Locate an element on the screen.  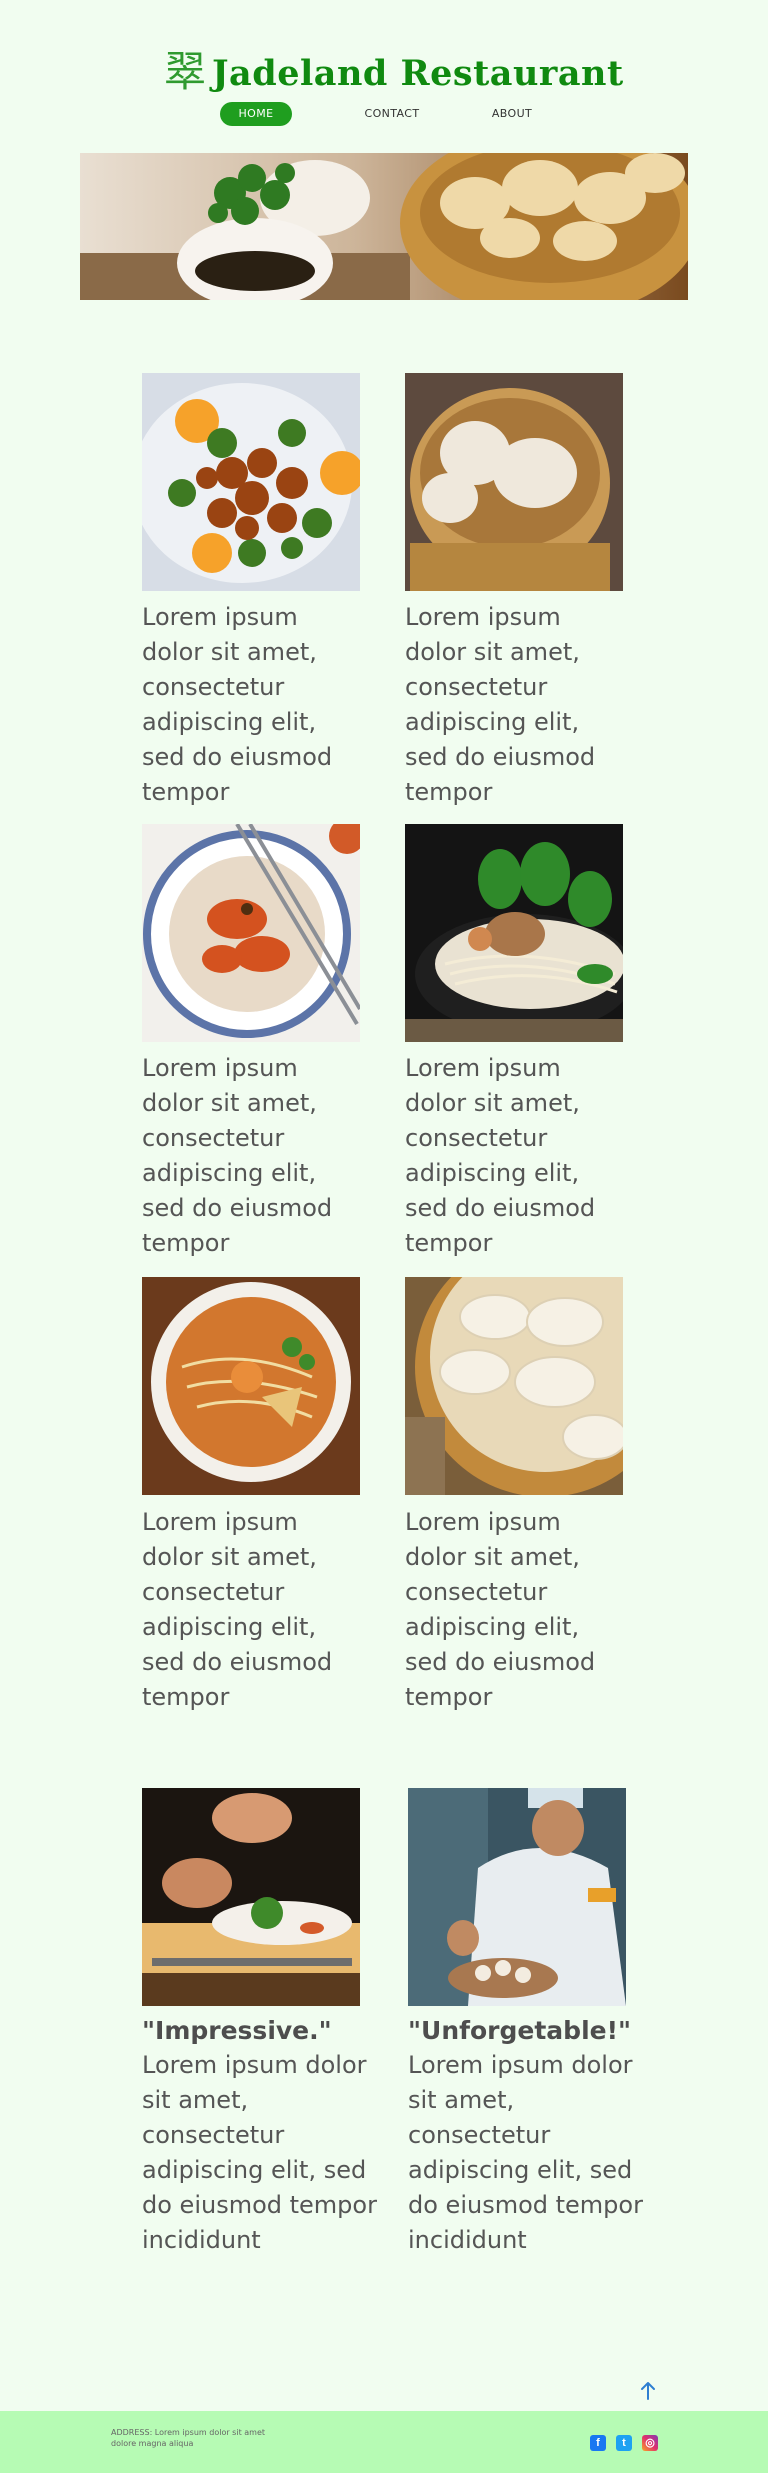
steamed-dumplings-photo is located at coordinates (514, 482).